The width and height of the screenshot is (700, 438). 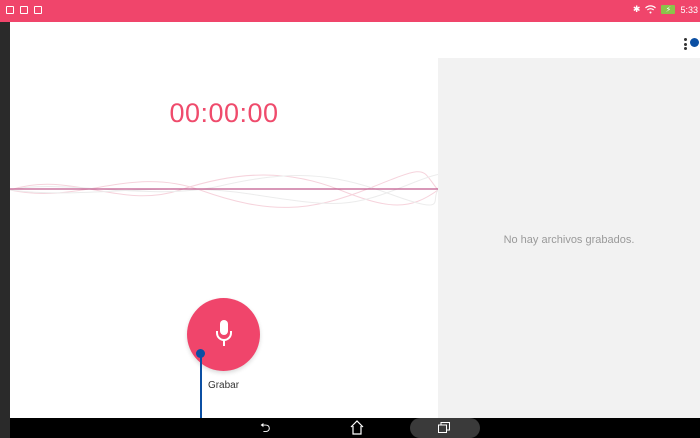 What do you see at coordinates (686, 44) in the screenshot?
I see `overflow-menu-icon` at bounding box center [686, 44].